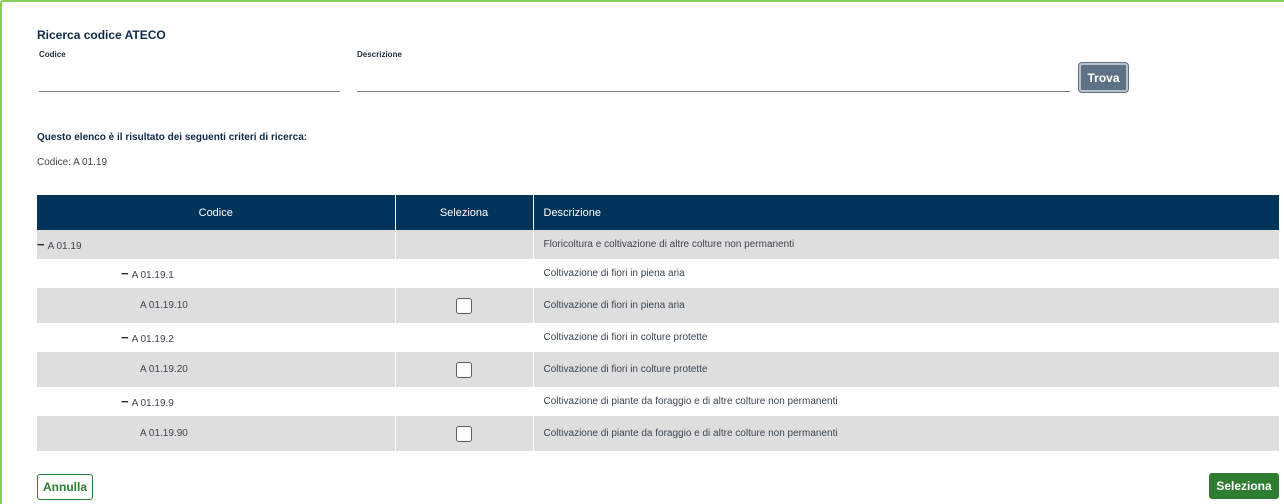 The width and height of the screenshot is (1284, 504). I want to click on descrizione-field: Descrizione, so click(713, 71).